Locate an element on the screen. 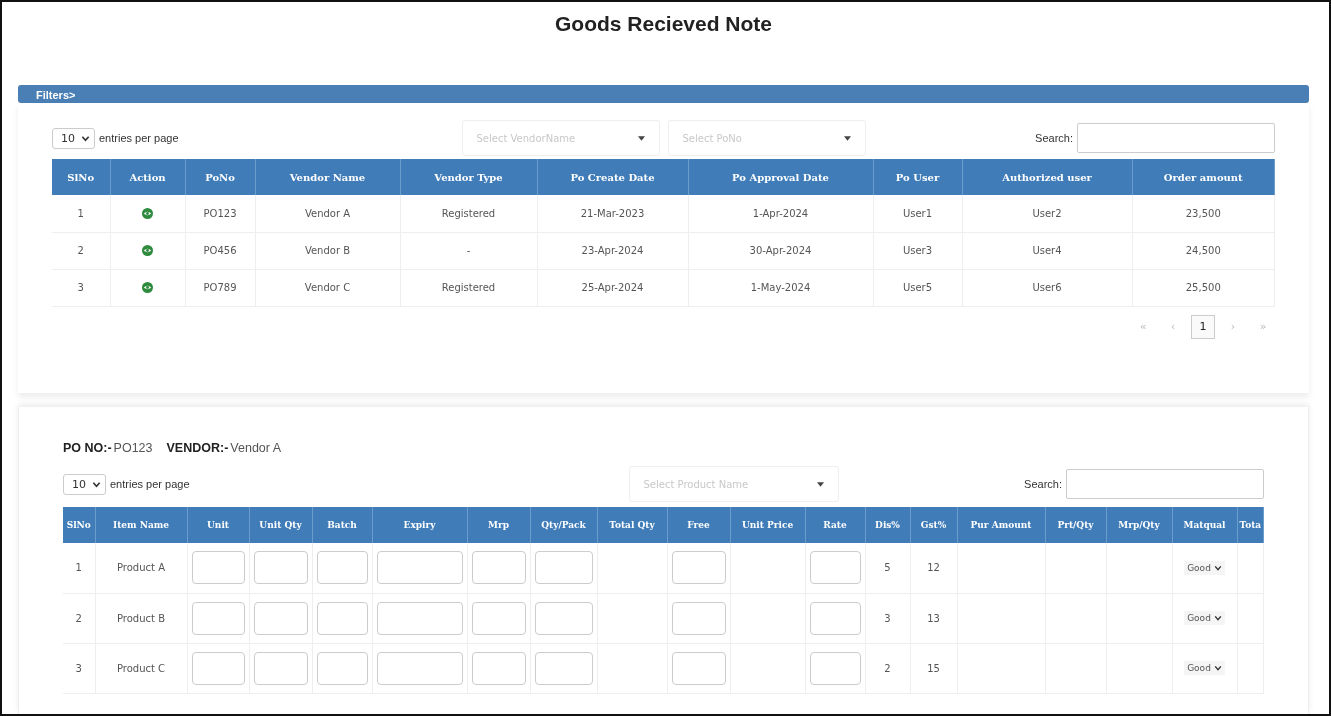  table-cell: 5 is located at coordinates (887, 568).